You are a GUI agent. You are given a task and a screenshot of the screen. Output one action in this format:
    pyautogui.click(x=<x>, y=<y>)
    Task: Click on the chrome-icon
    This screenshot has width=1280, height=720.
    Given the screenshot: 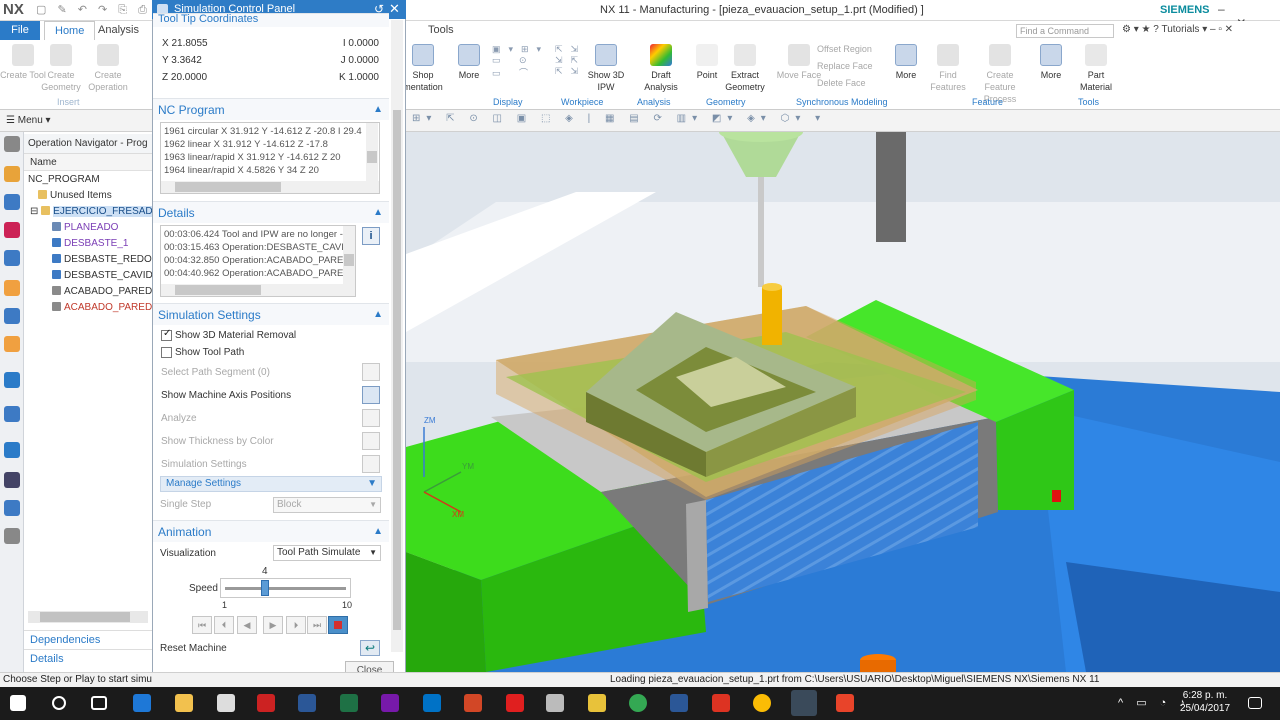 What is the action you would take?
    pyautogui.click(x=638, y=703)
    